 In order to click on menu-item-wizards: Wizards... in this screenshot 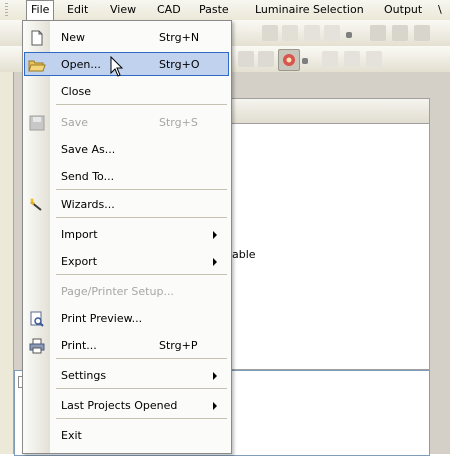, I will do `click(127, 204)`.